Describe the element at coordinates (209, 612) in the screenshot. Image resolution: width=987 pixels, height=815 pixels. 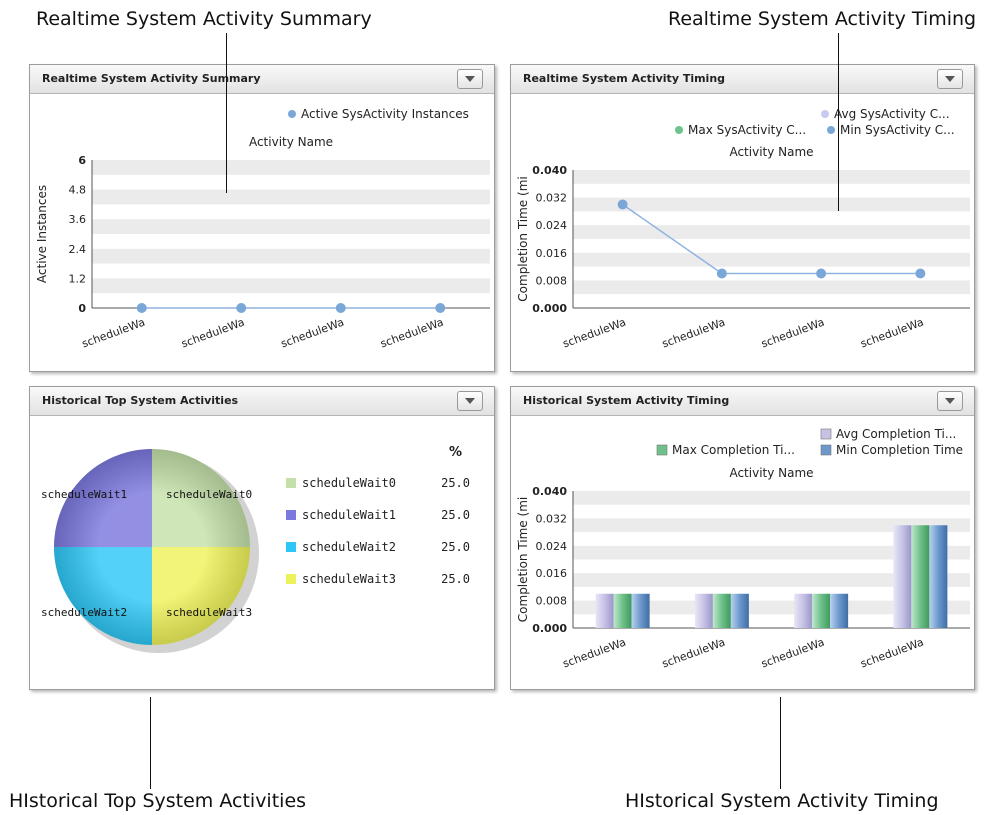
I see `slice-label: scheduleWait3` at that location.